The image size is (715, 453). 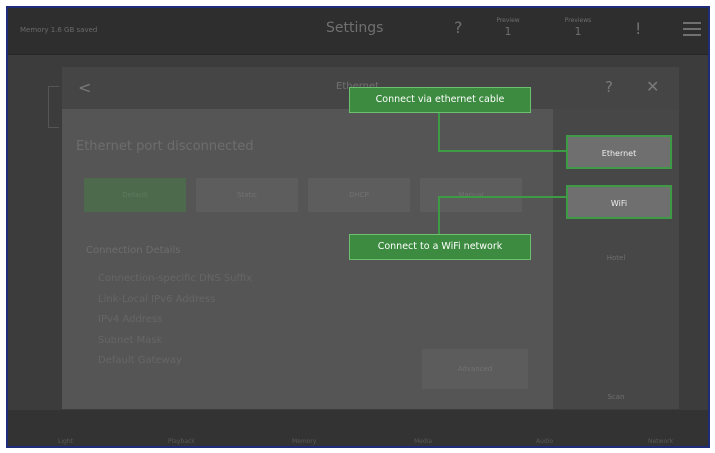 I want to click on close-icon: ✕, so click(x=652, y=86).